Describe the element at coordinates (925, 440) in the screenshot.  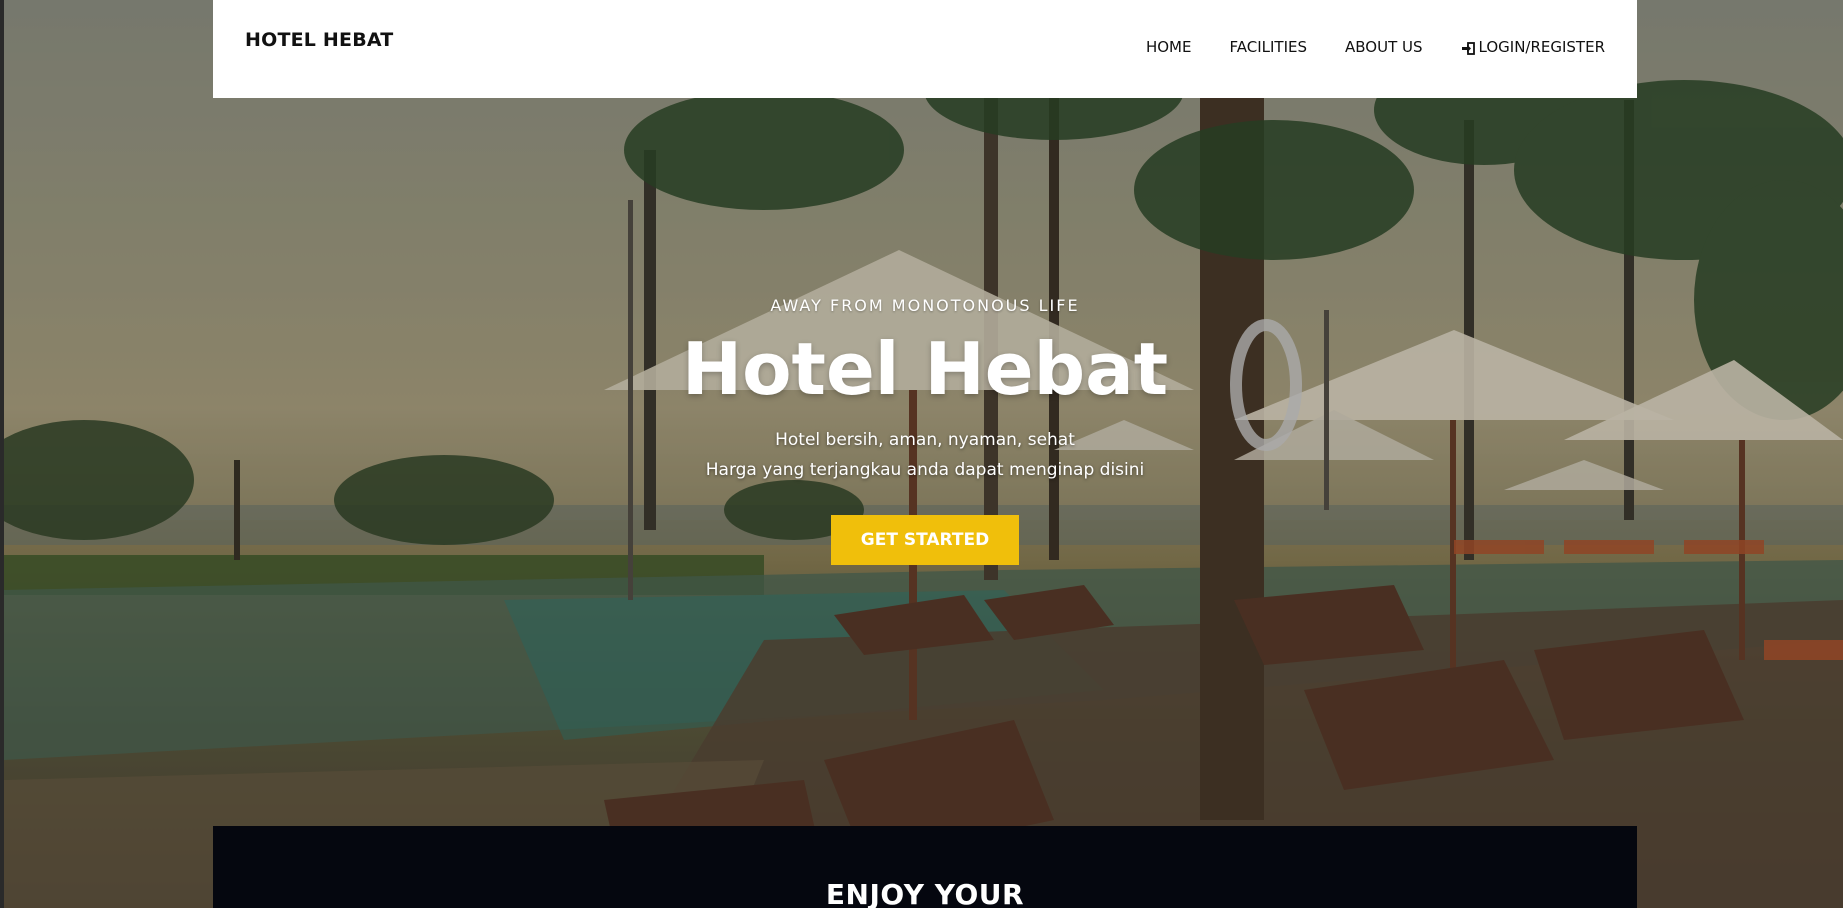
I see `hero-subtitle-line-1: Hotel bersih, aman, nyaman, sehat` at that location.